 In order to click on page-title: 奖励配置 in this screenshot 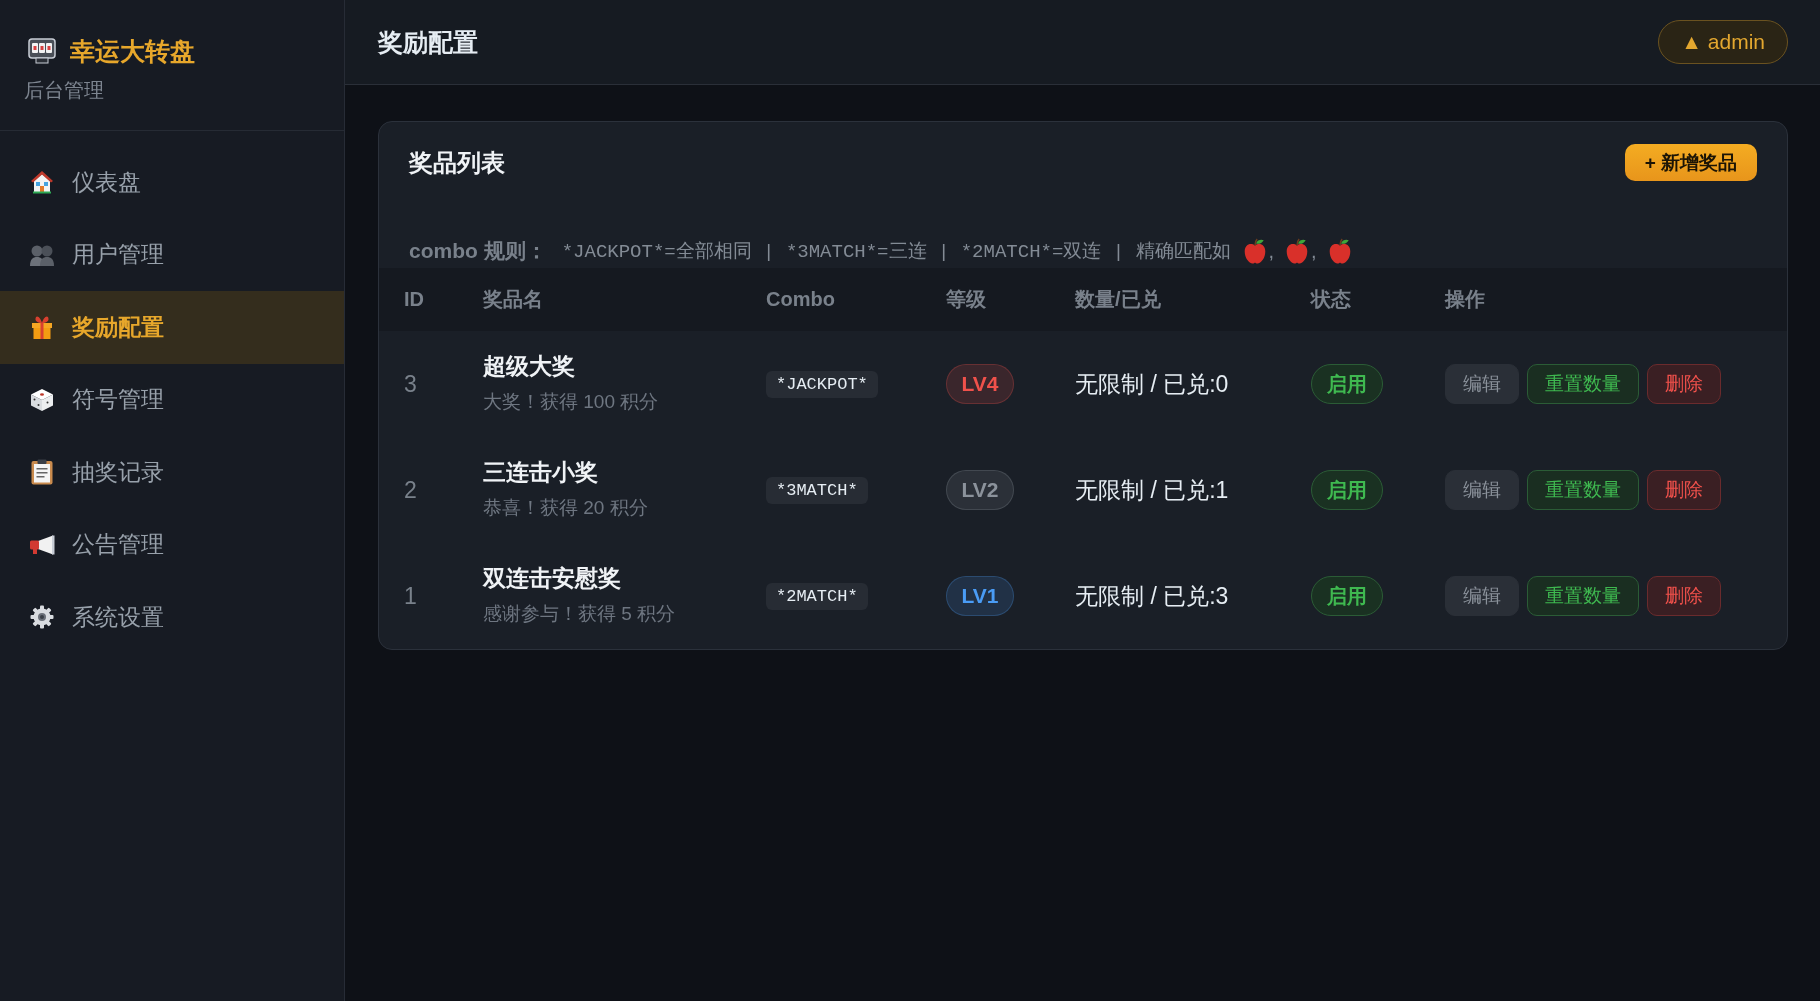, I will do `click(428, 42)`.